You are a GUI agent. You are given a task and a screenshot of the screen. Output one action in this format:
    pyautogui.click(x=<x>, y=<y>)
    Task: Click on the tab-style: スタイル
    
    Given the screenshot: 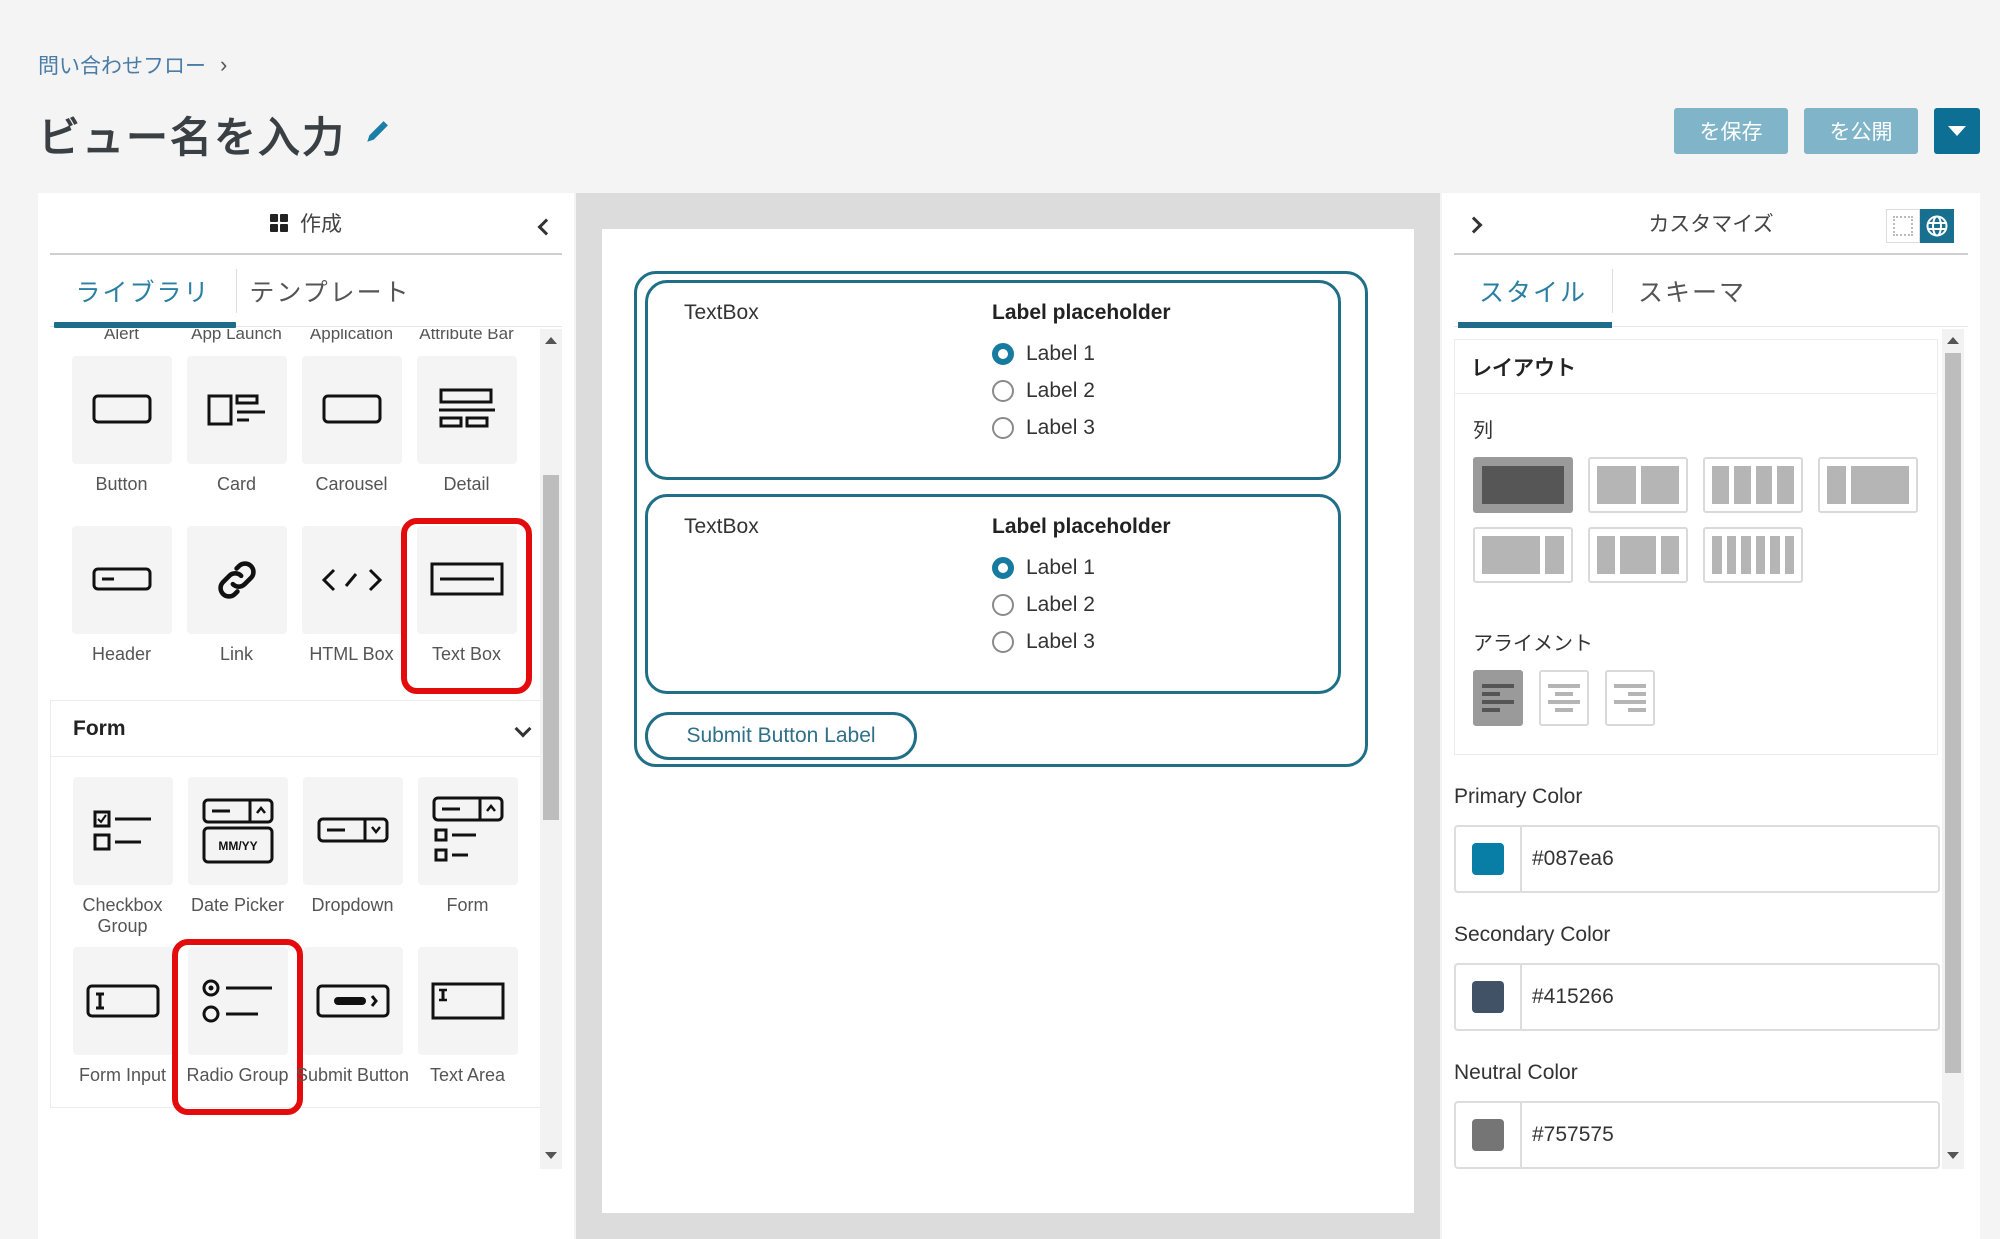 What is the action you would take?
    pyautogui.click(x=1533, y=291)
    